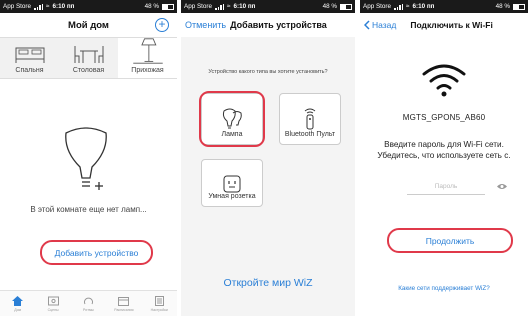 This screenshot has height=316, width=528. I want to click on tab-settings: Настройки, so click(159, 304).